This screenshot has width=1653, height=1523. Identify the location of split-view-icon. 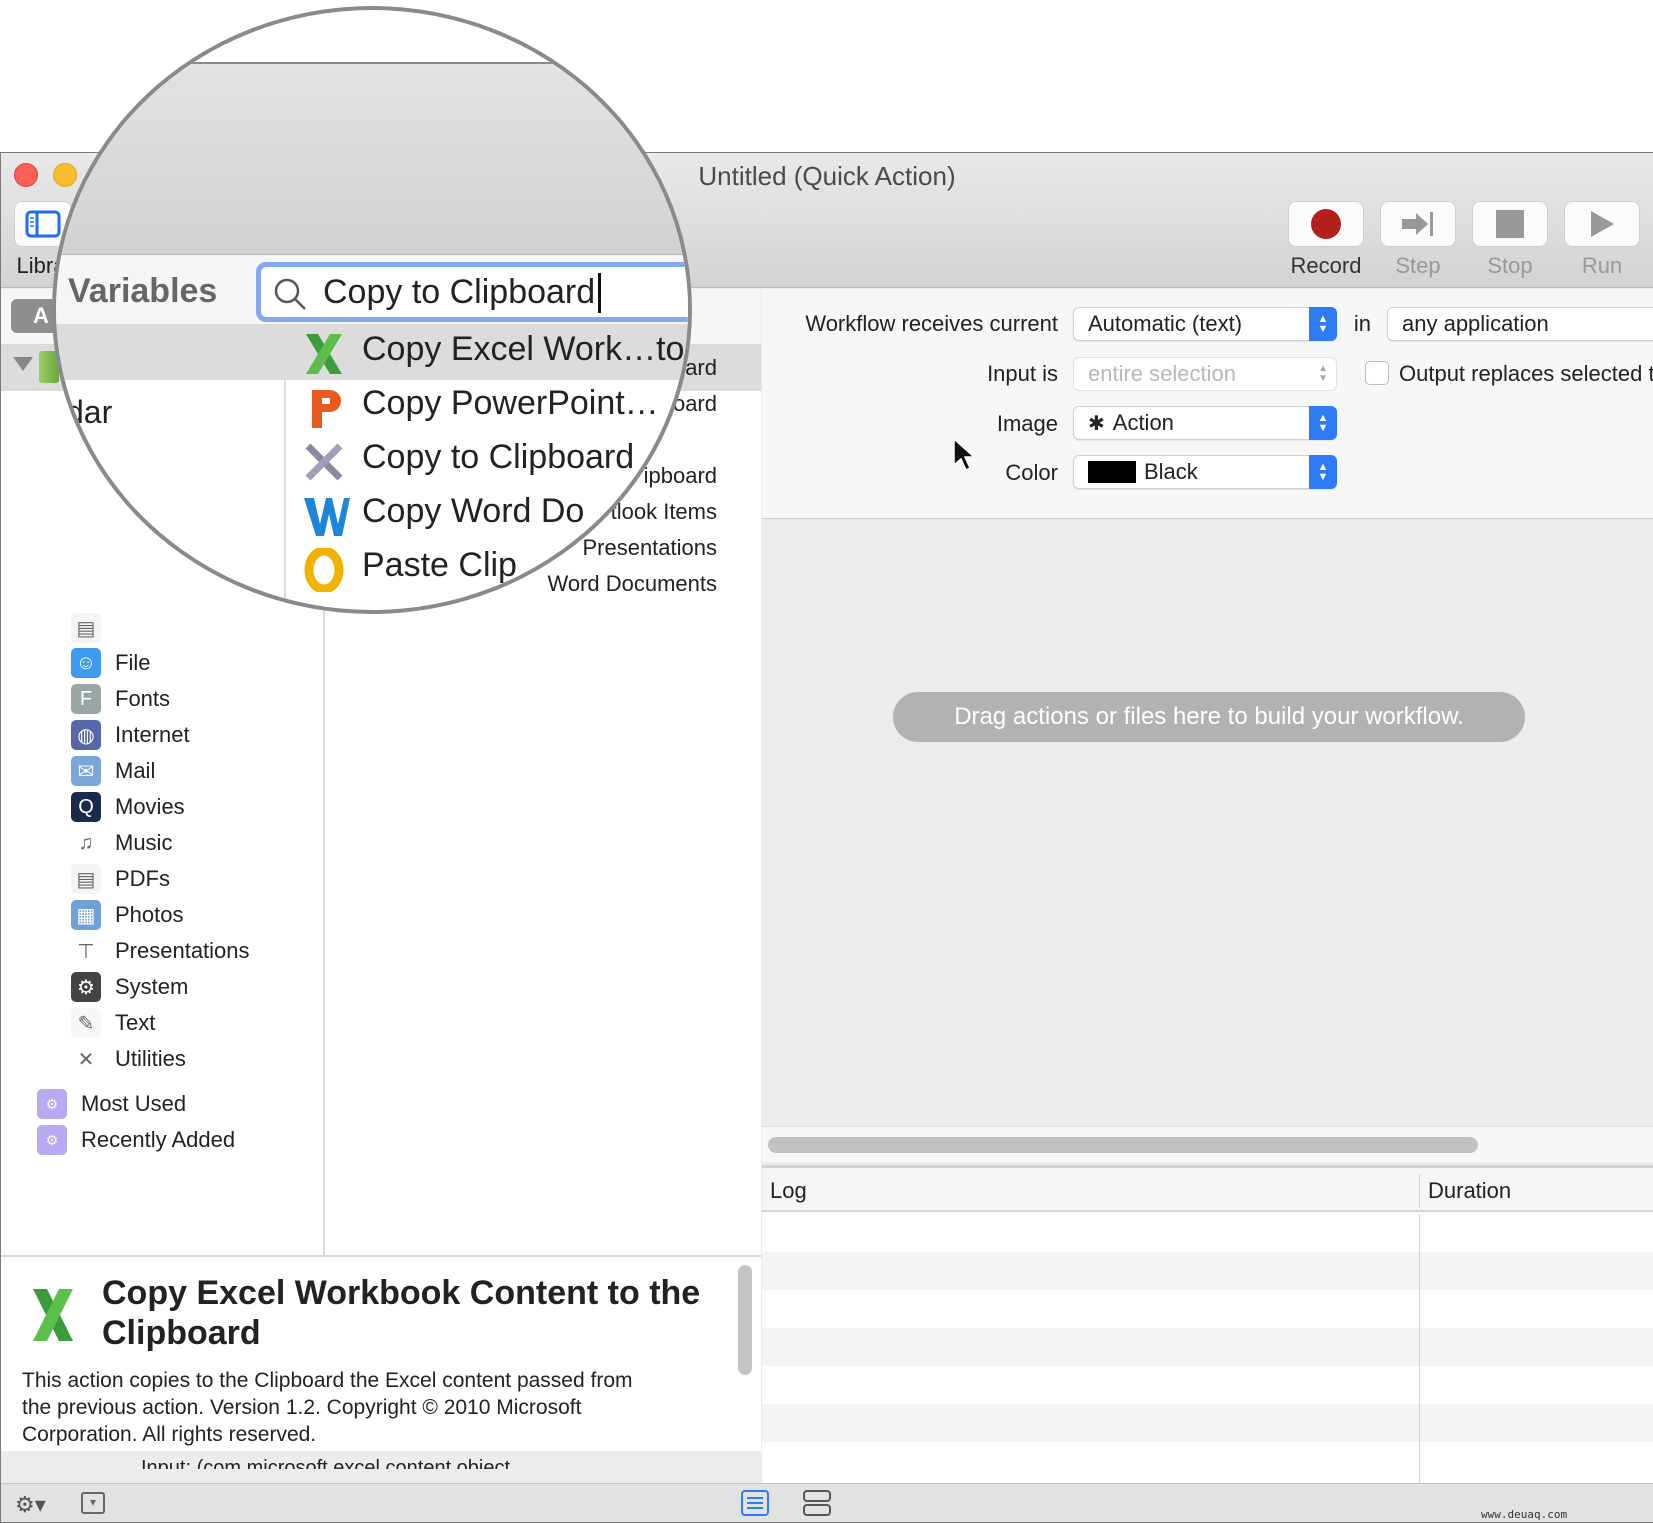
(817, 1503).